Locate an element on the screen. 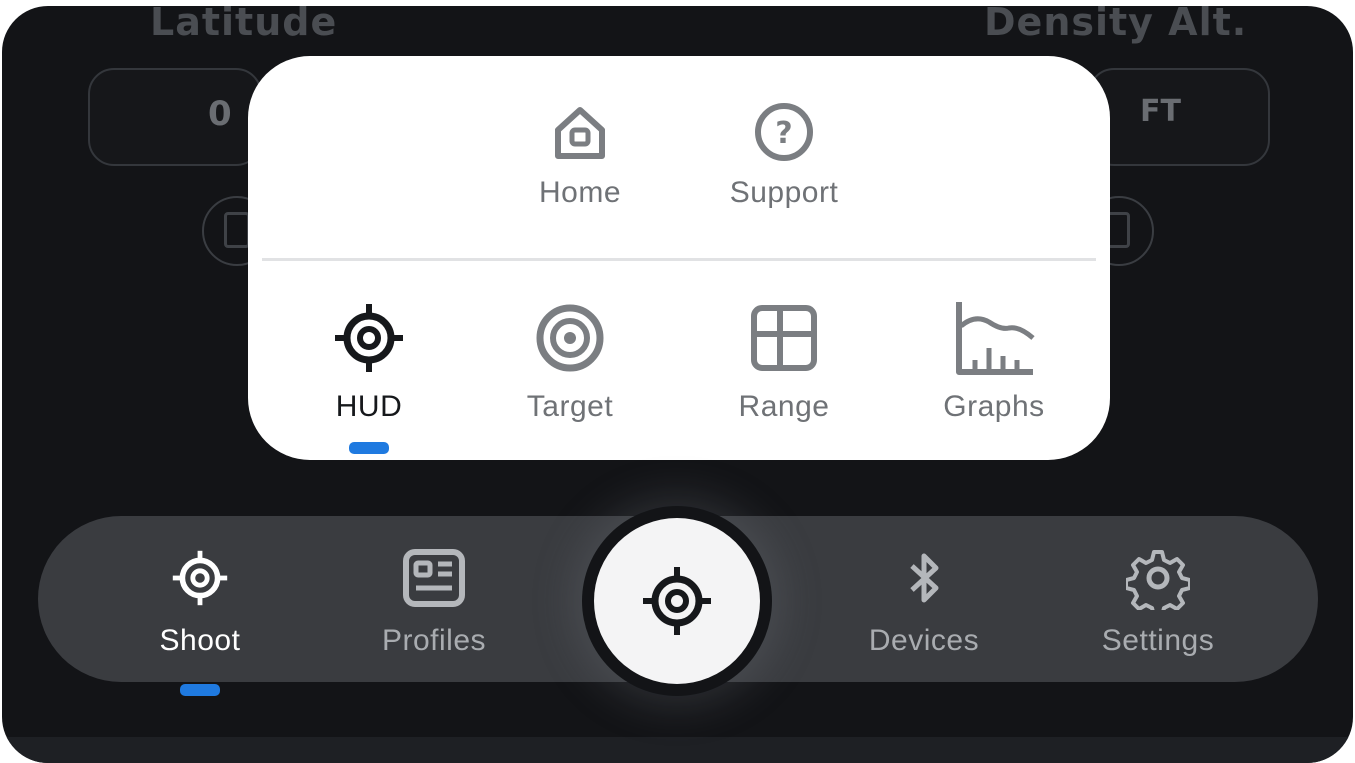 The image size is (1355, 763). density-alt-field: FT is located at coordinates (1179, 117).